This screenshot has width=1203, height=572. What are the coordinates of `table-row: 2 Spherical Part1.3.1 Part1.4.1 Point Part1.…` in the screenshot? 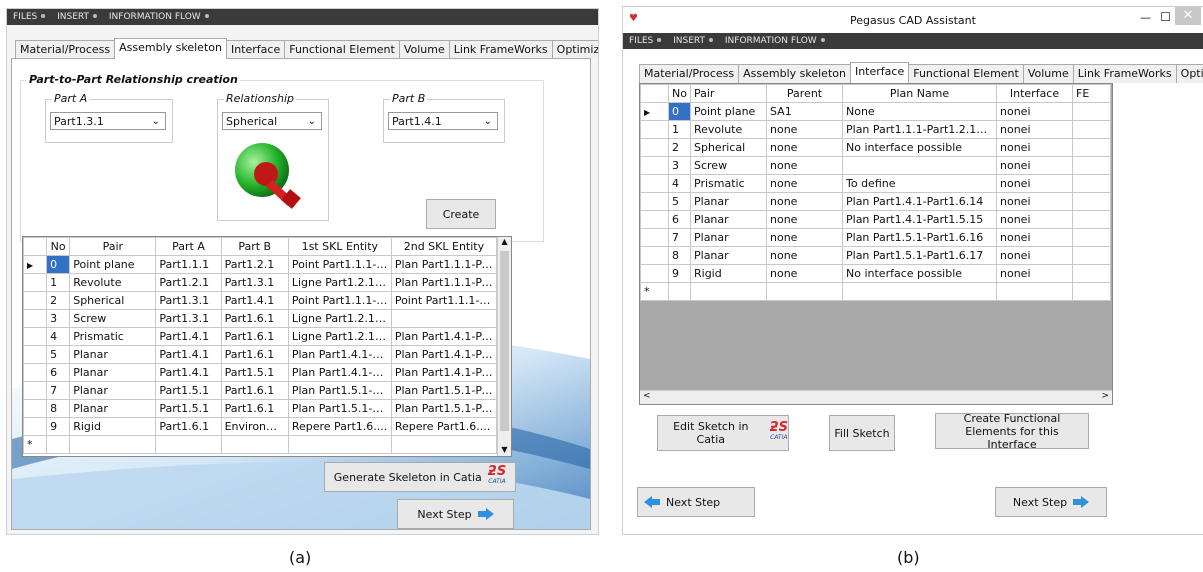 It's located at (260, 300).